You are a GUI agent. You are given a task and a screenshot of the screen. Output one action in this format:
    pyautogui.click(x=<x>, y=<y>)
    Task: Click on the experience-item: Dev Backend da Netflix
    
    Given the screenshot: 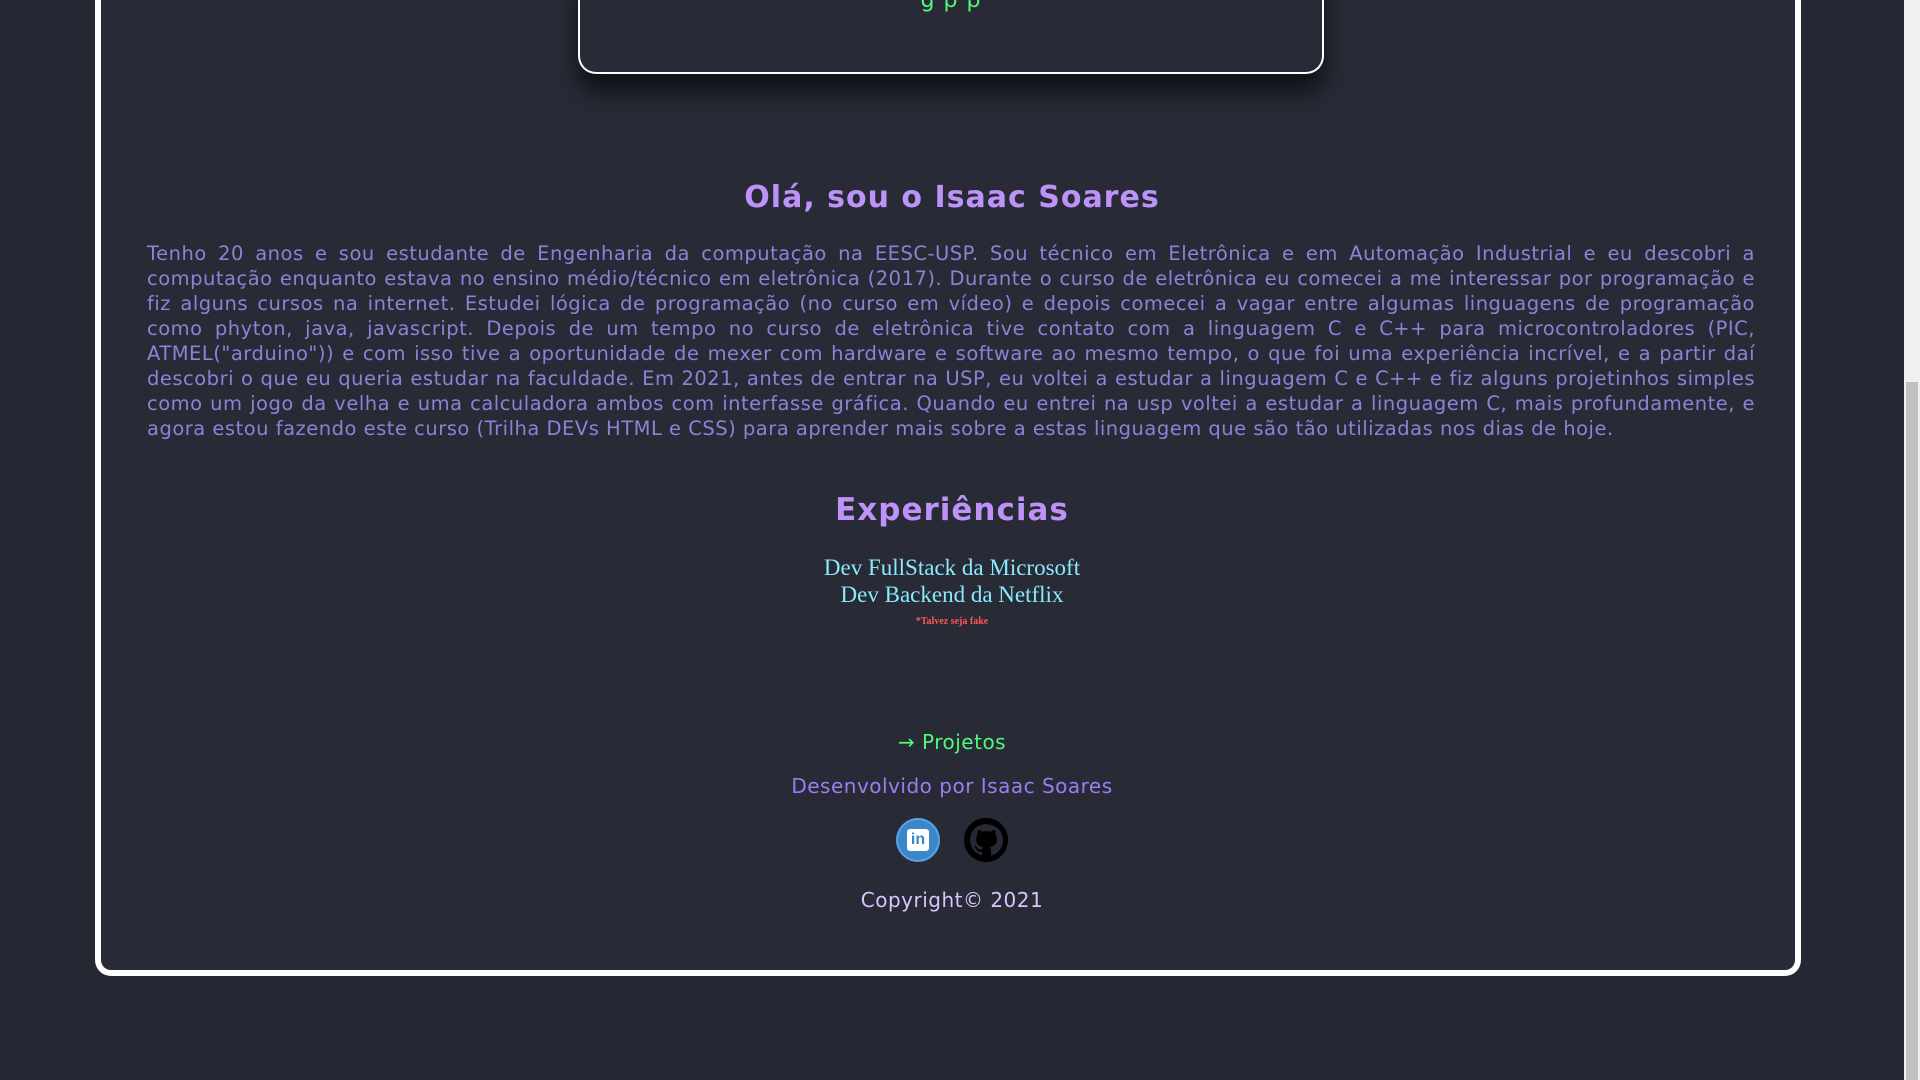 What is the action you would take?
    pyautogui.click(x=952, y=594)
    